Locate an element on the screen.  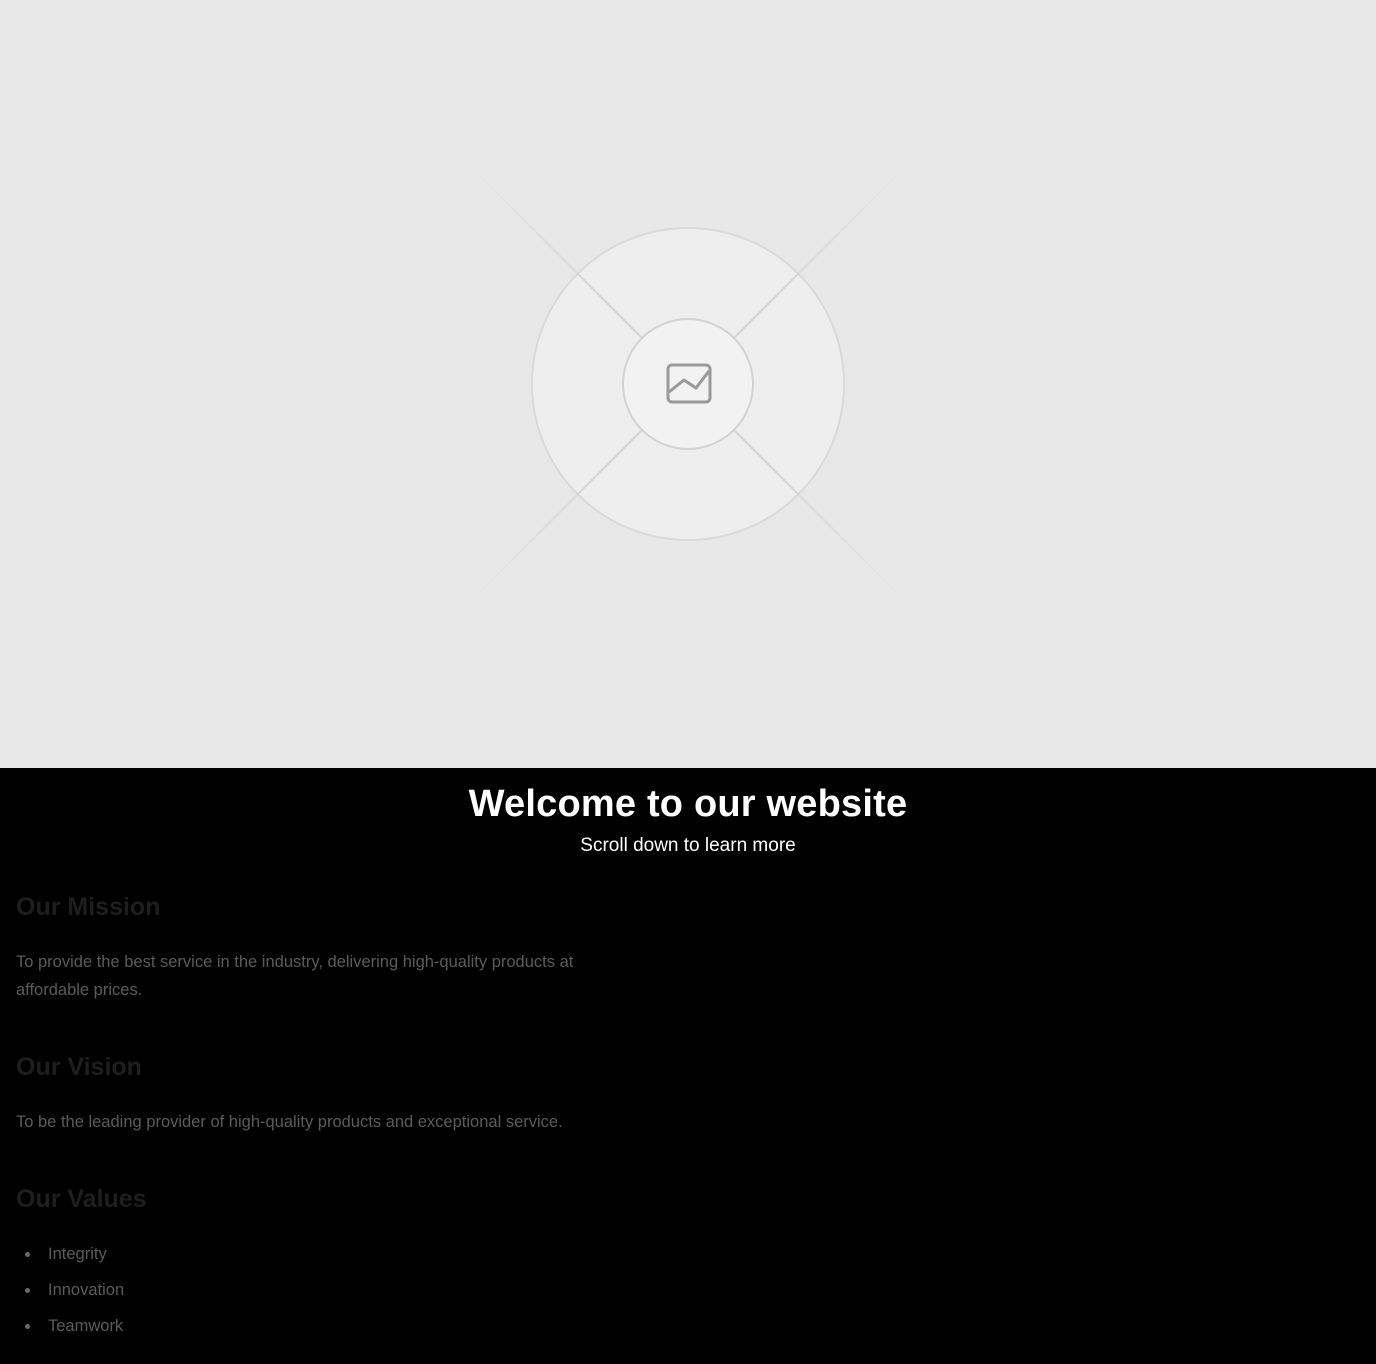
values-list: Integrity Innovation Teamwork is located at coordinates (62, 1294).